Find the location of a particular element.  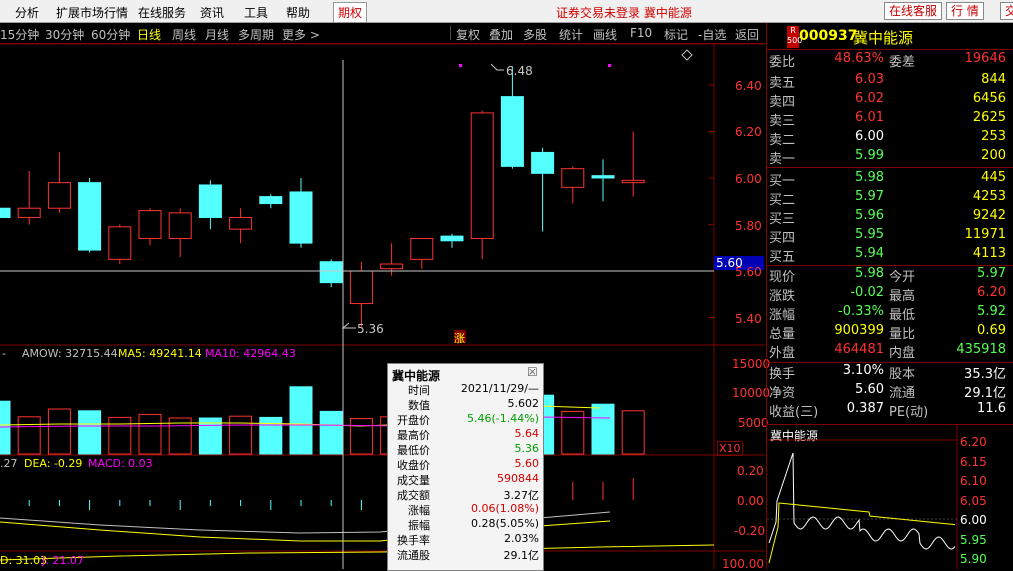

tooltip-row: 成交额 3.27亿 is located at coordinates (465, 494).